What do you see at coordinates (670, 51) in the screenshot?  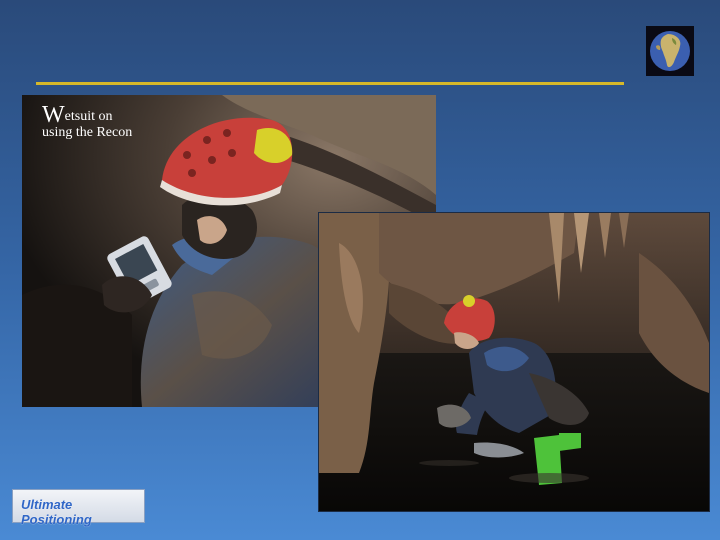 I see `globe-icon` at bounding box center [670, 51].